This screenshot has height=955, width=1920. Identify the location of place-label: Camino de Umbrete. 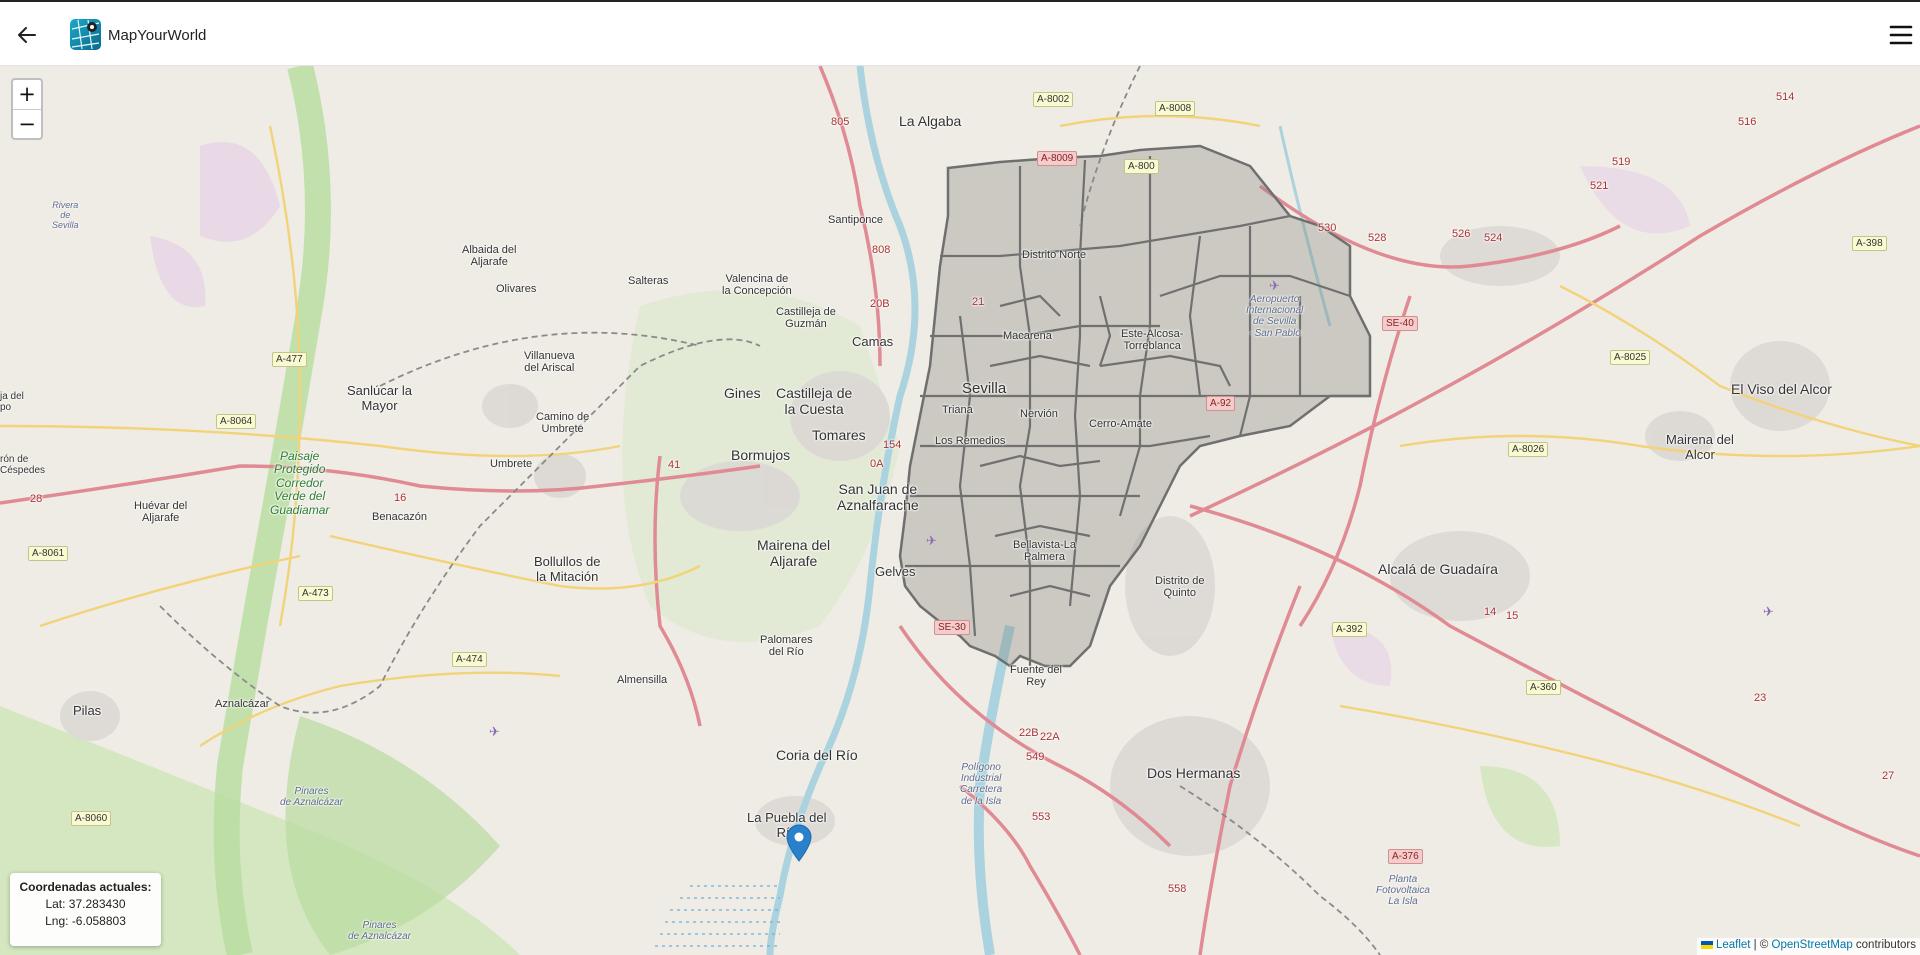
(563, 423).